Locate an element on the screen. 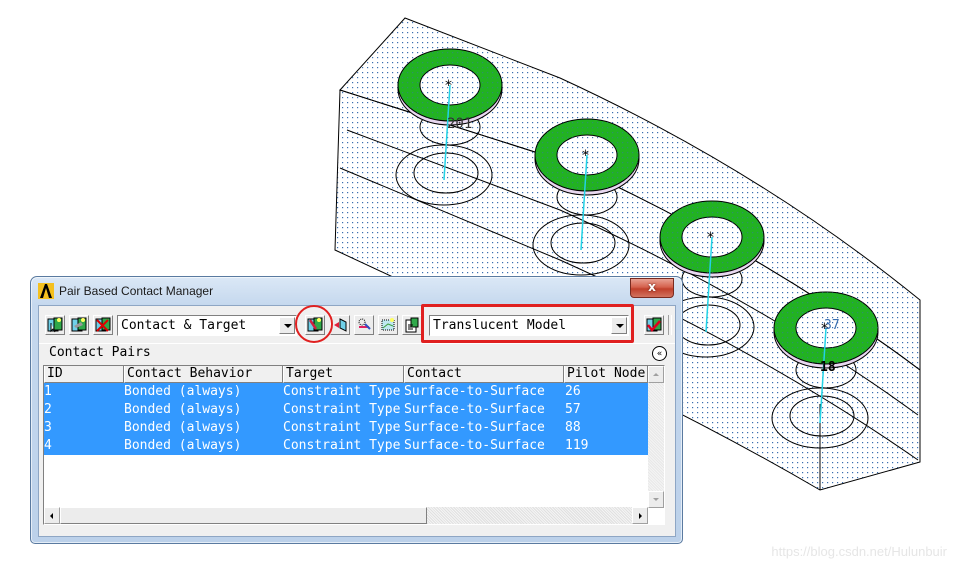  list-pairs-button is located at coordinates (364, 325).